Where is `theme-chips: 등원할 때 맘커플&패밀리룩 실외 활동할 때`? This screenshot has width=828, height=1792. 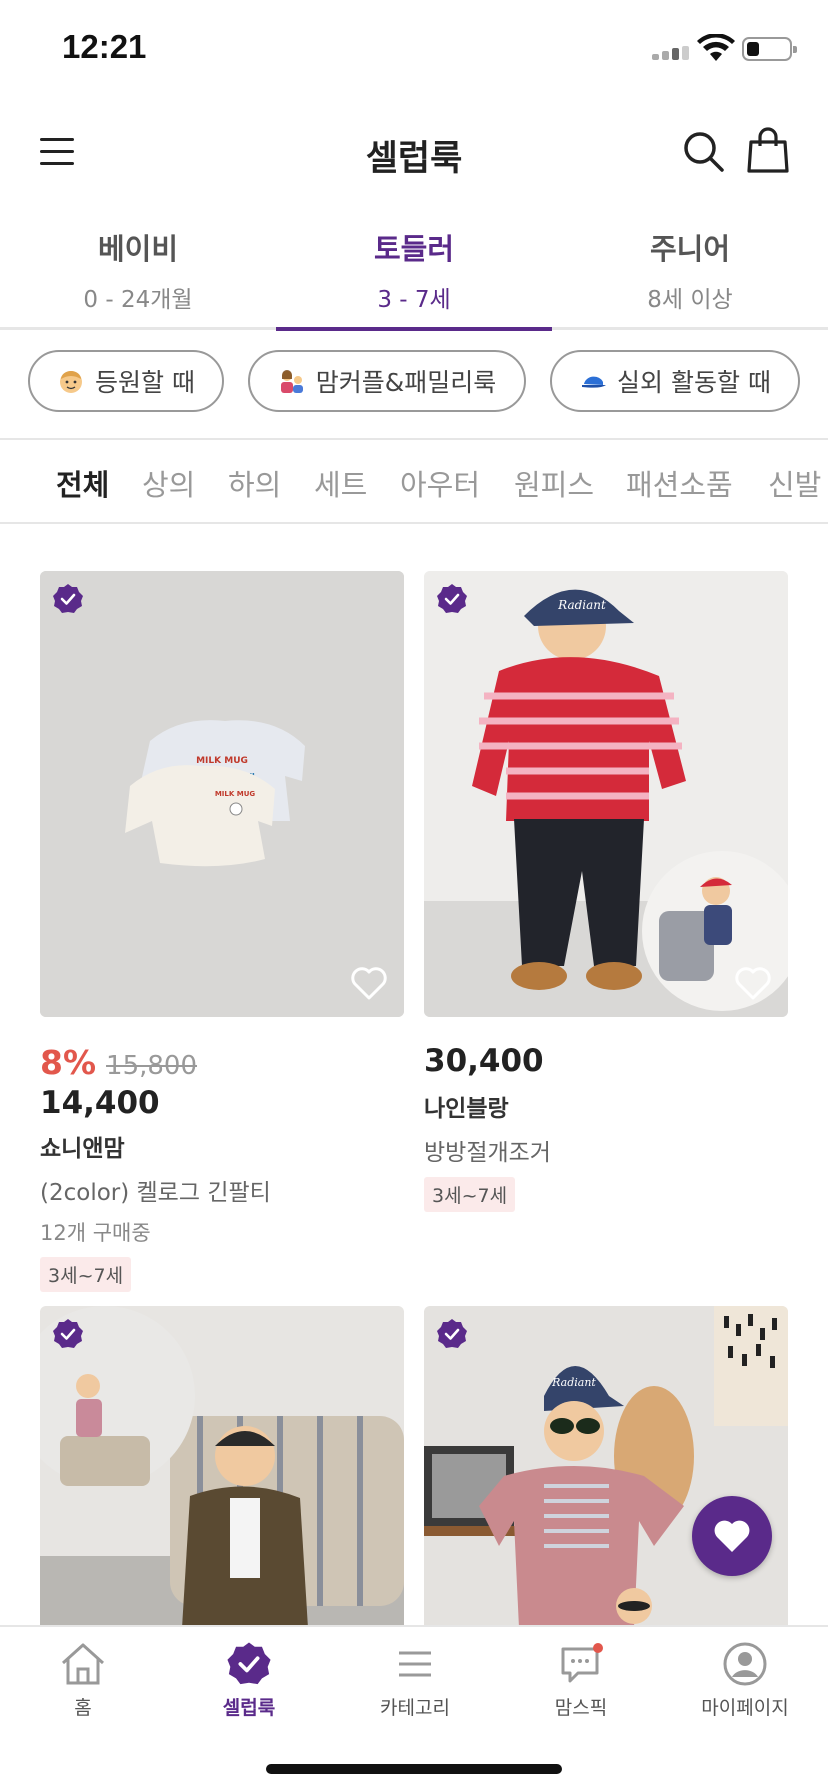 theme-chips: 등원할 때 맘커플&패밀리룩 실외 활동할 때 is located at coordinates (414, 382).